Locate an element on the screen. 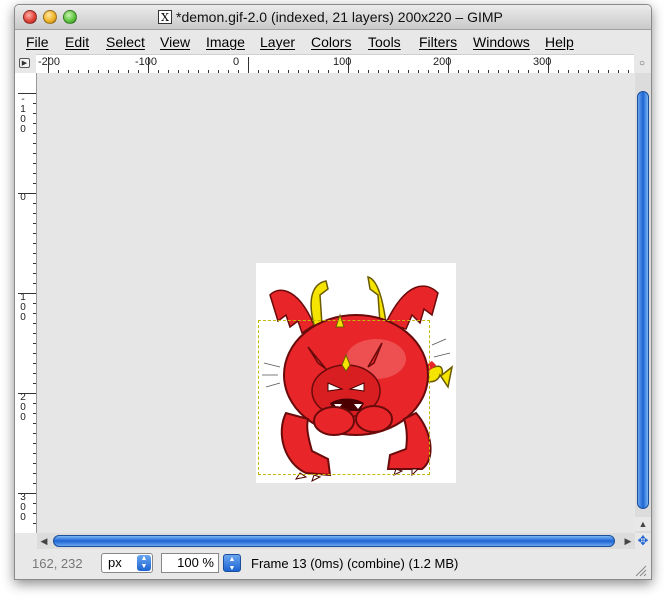 The width and height of the screenshot is (664, 600). menu-tools: Tools is located at coordinates (384, 42).